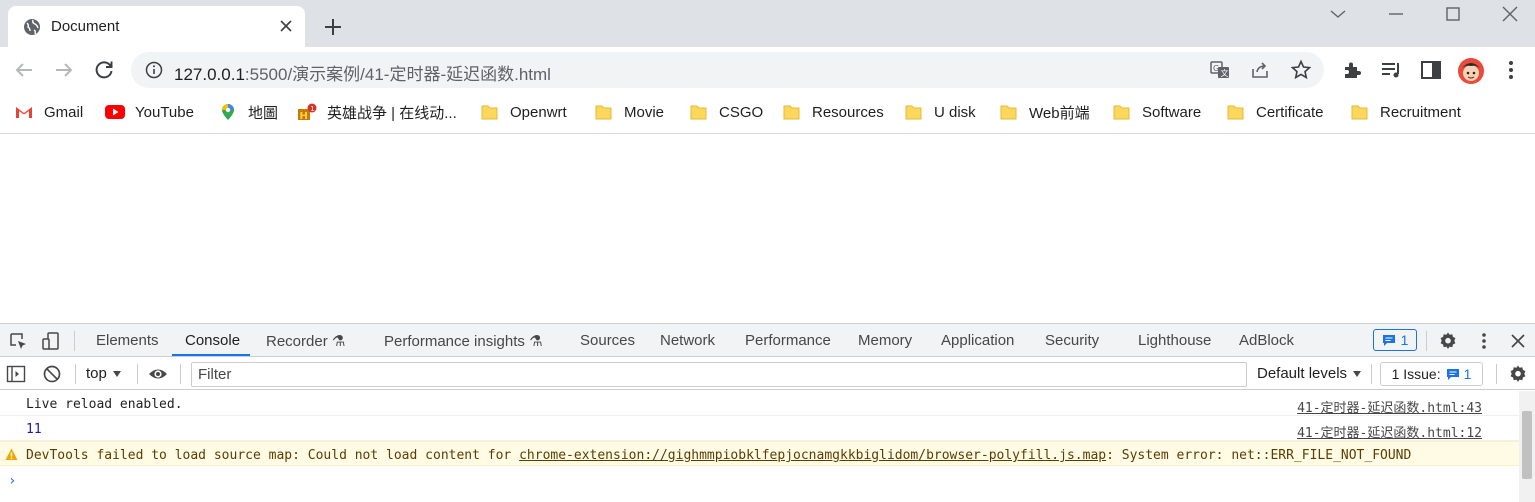 The width and height of the screenshot is (1535, 502). What do you see at coordinates (977, 340) in the screenshot?
I see `tab-application: Application` at bounding box center [977, 340].